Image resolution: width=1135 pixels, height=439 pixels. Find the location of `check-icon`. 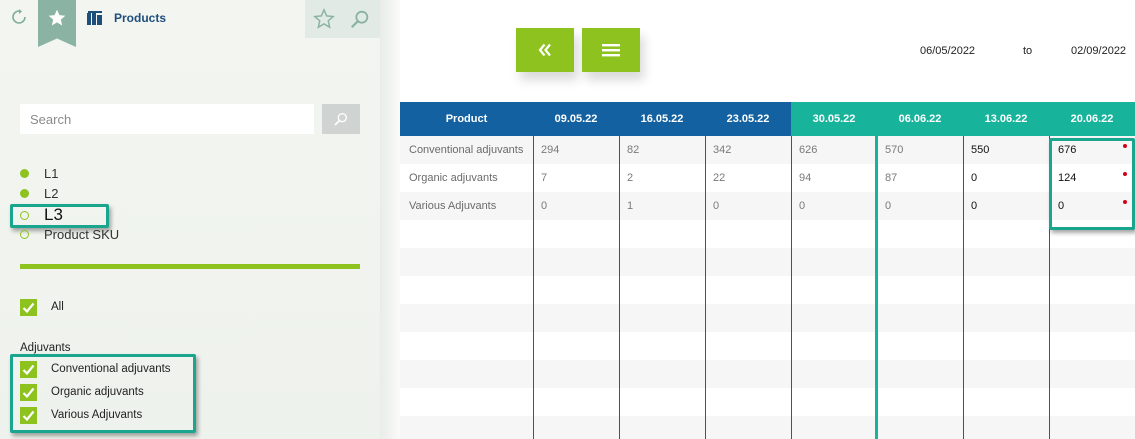

check-icon is located at coordinates (28, 308).